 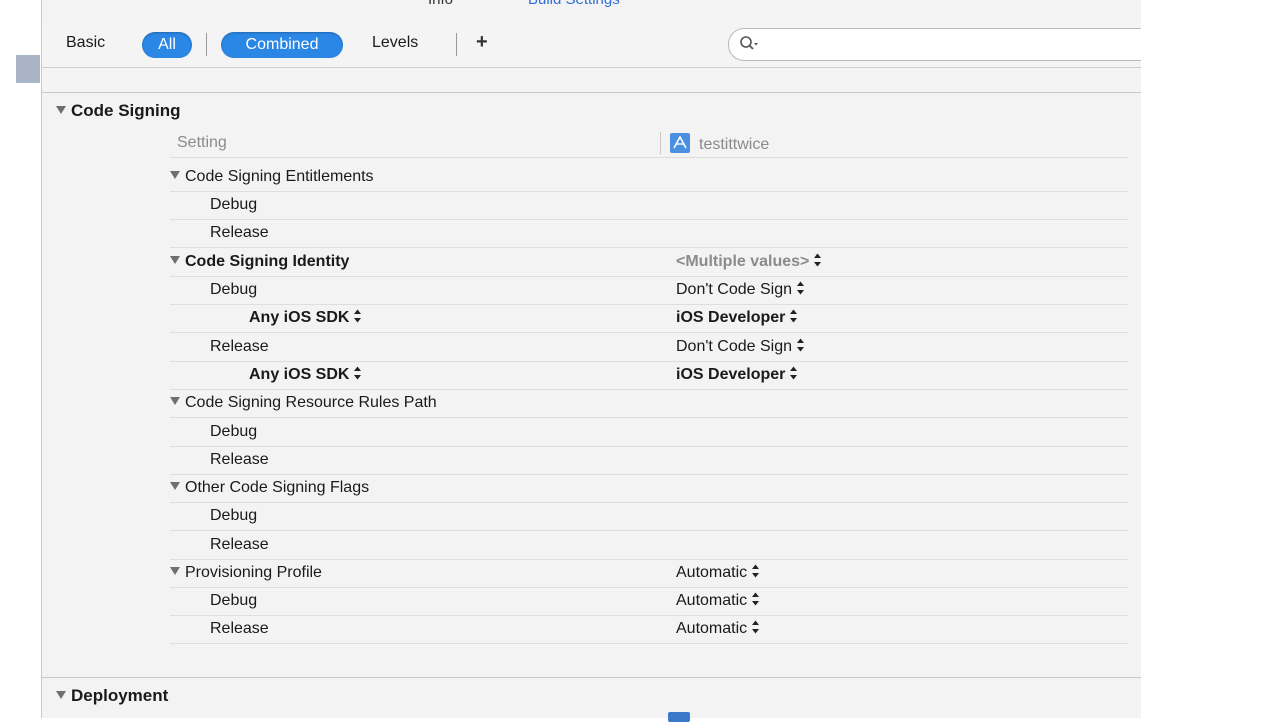 What do you see at coordinates (649, 573) in the screenshot?
I see `setting-row-provisioning-profile: Provisioning Profile Automatic` at bounding box center [649, 573].